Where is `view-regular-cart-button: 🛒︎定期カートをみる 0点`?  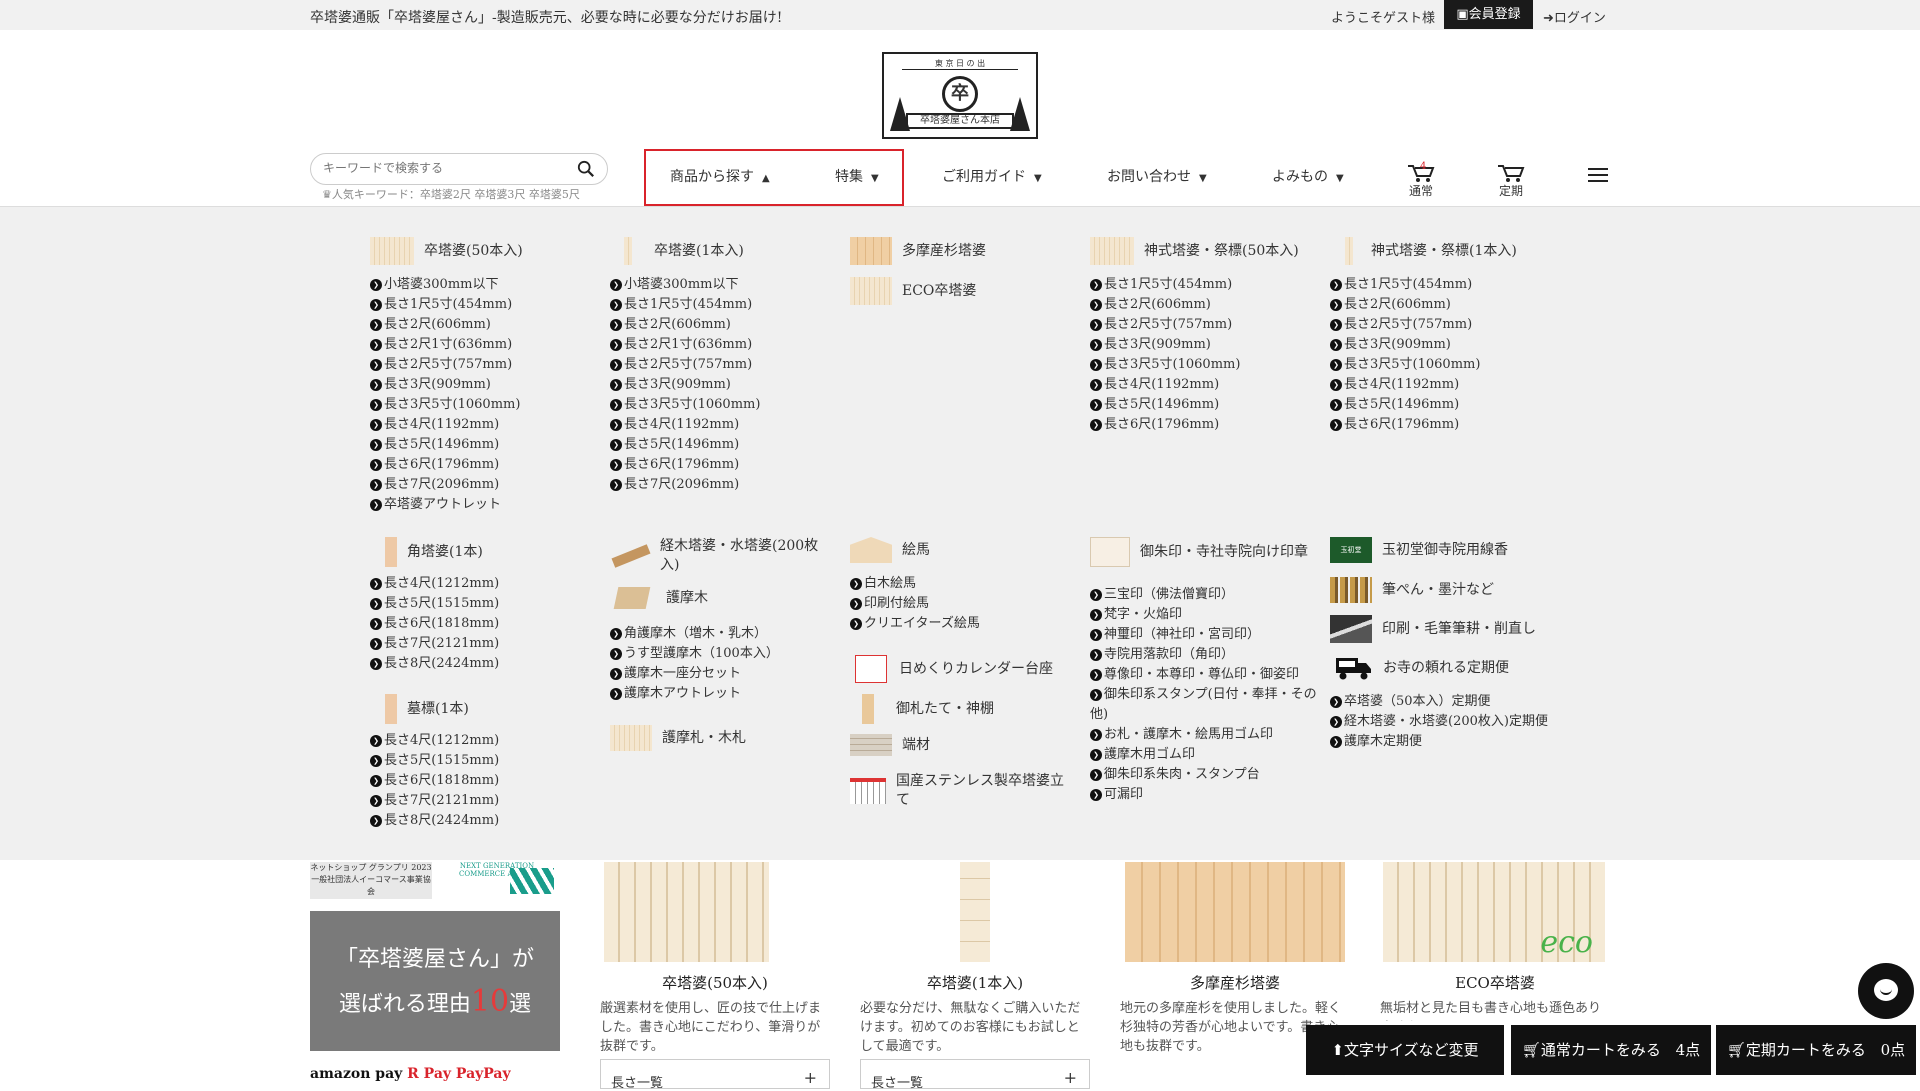
view-regular-cart-button: 🛒︎定期カートをみる 0点 is located at coordinates (1816, 1050).